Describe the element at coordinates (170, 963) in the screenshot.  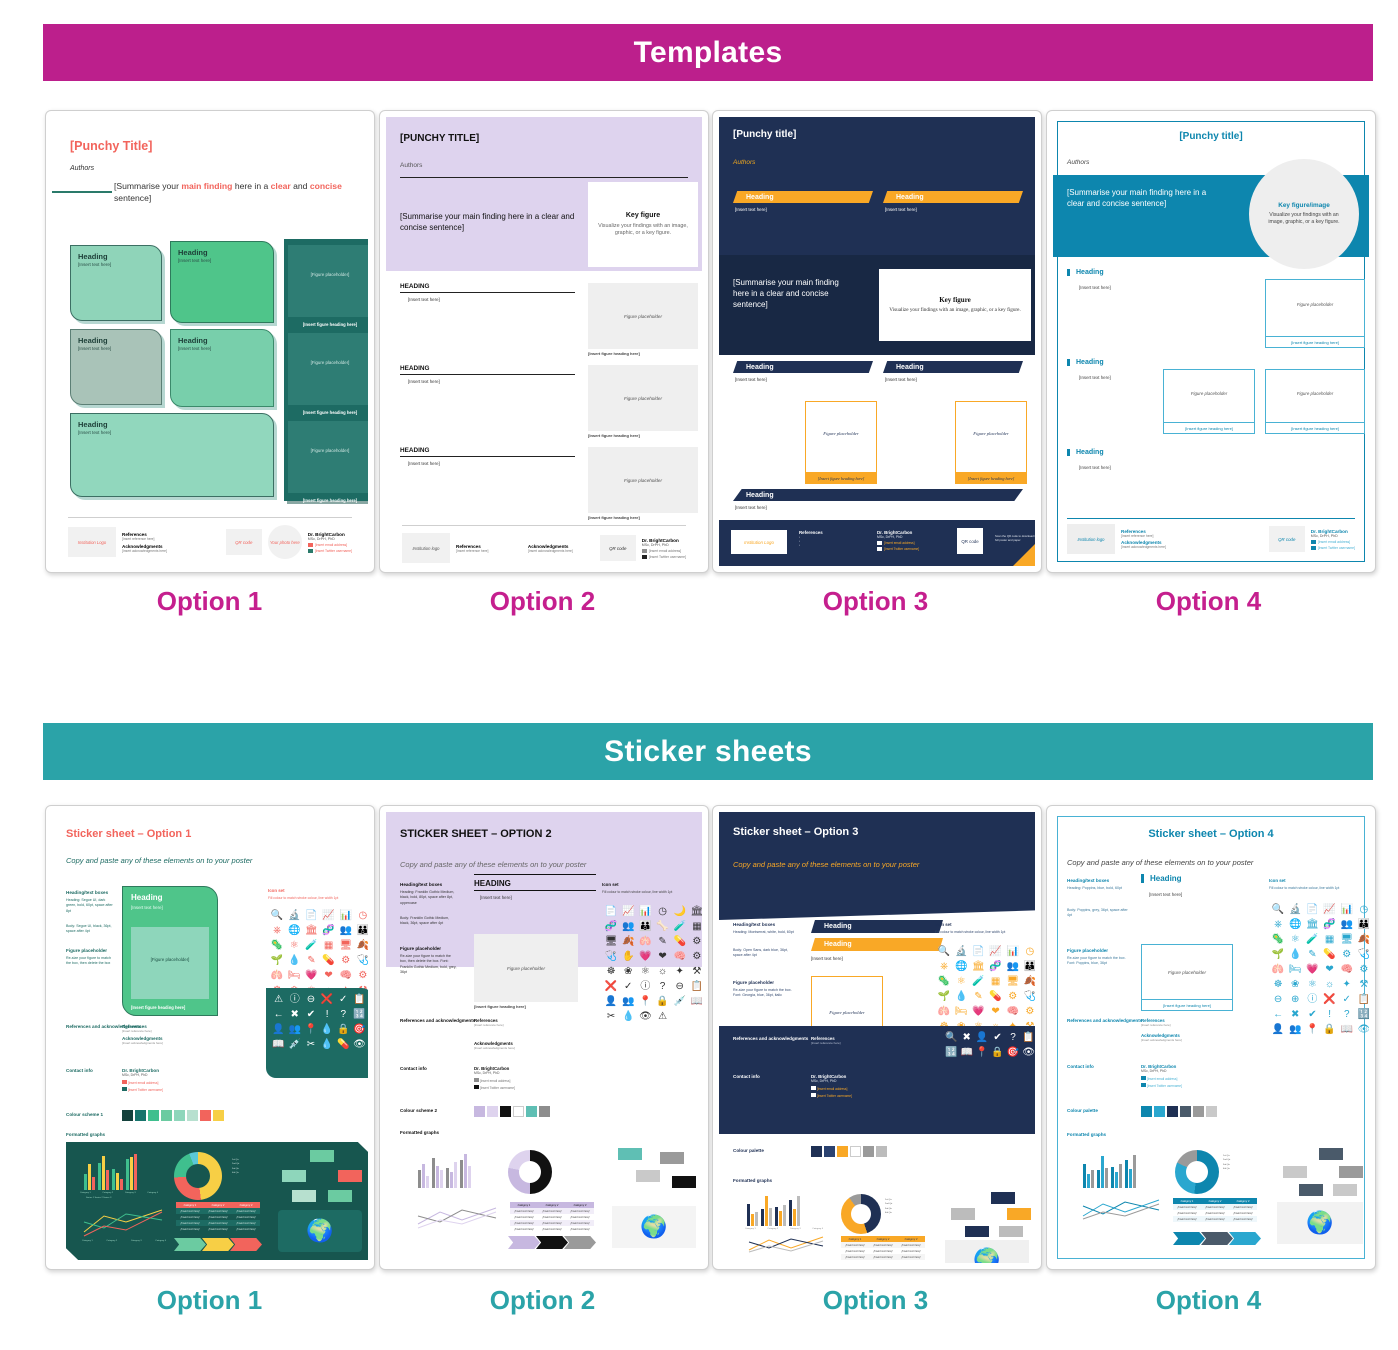
I see `sticker-1-figure-sample: [Figure placeholder]` at that location.